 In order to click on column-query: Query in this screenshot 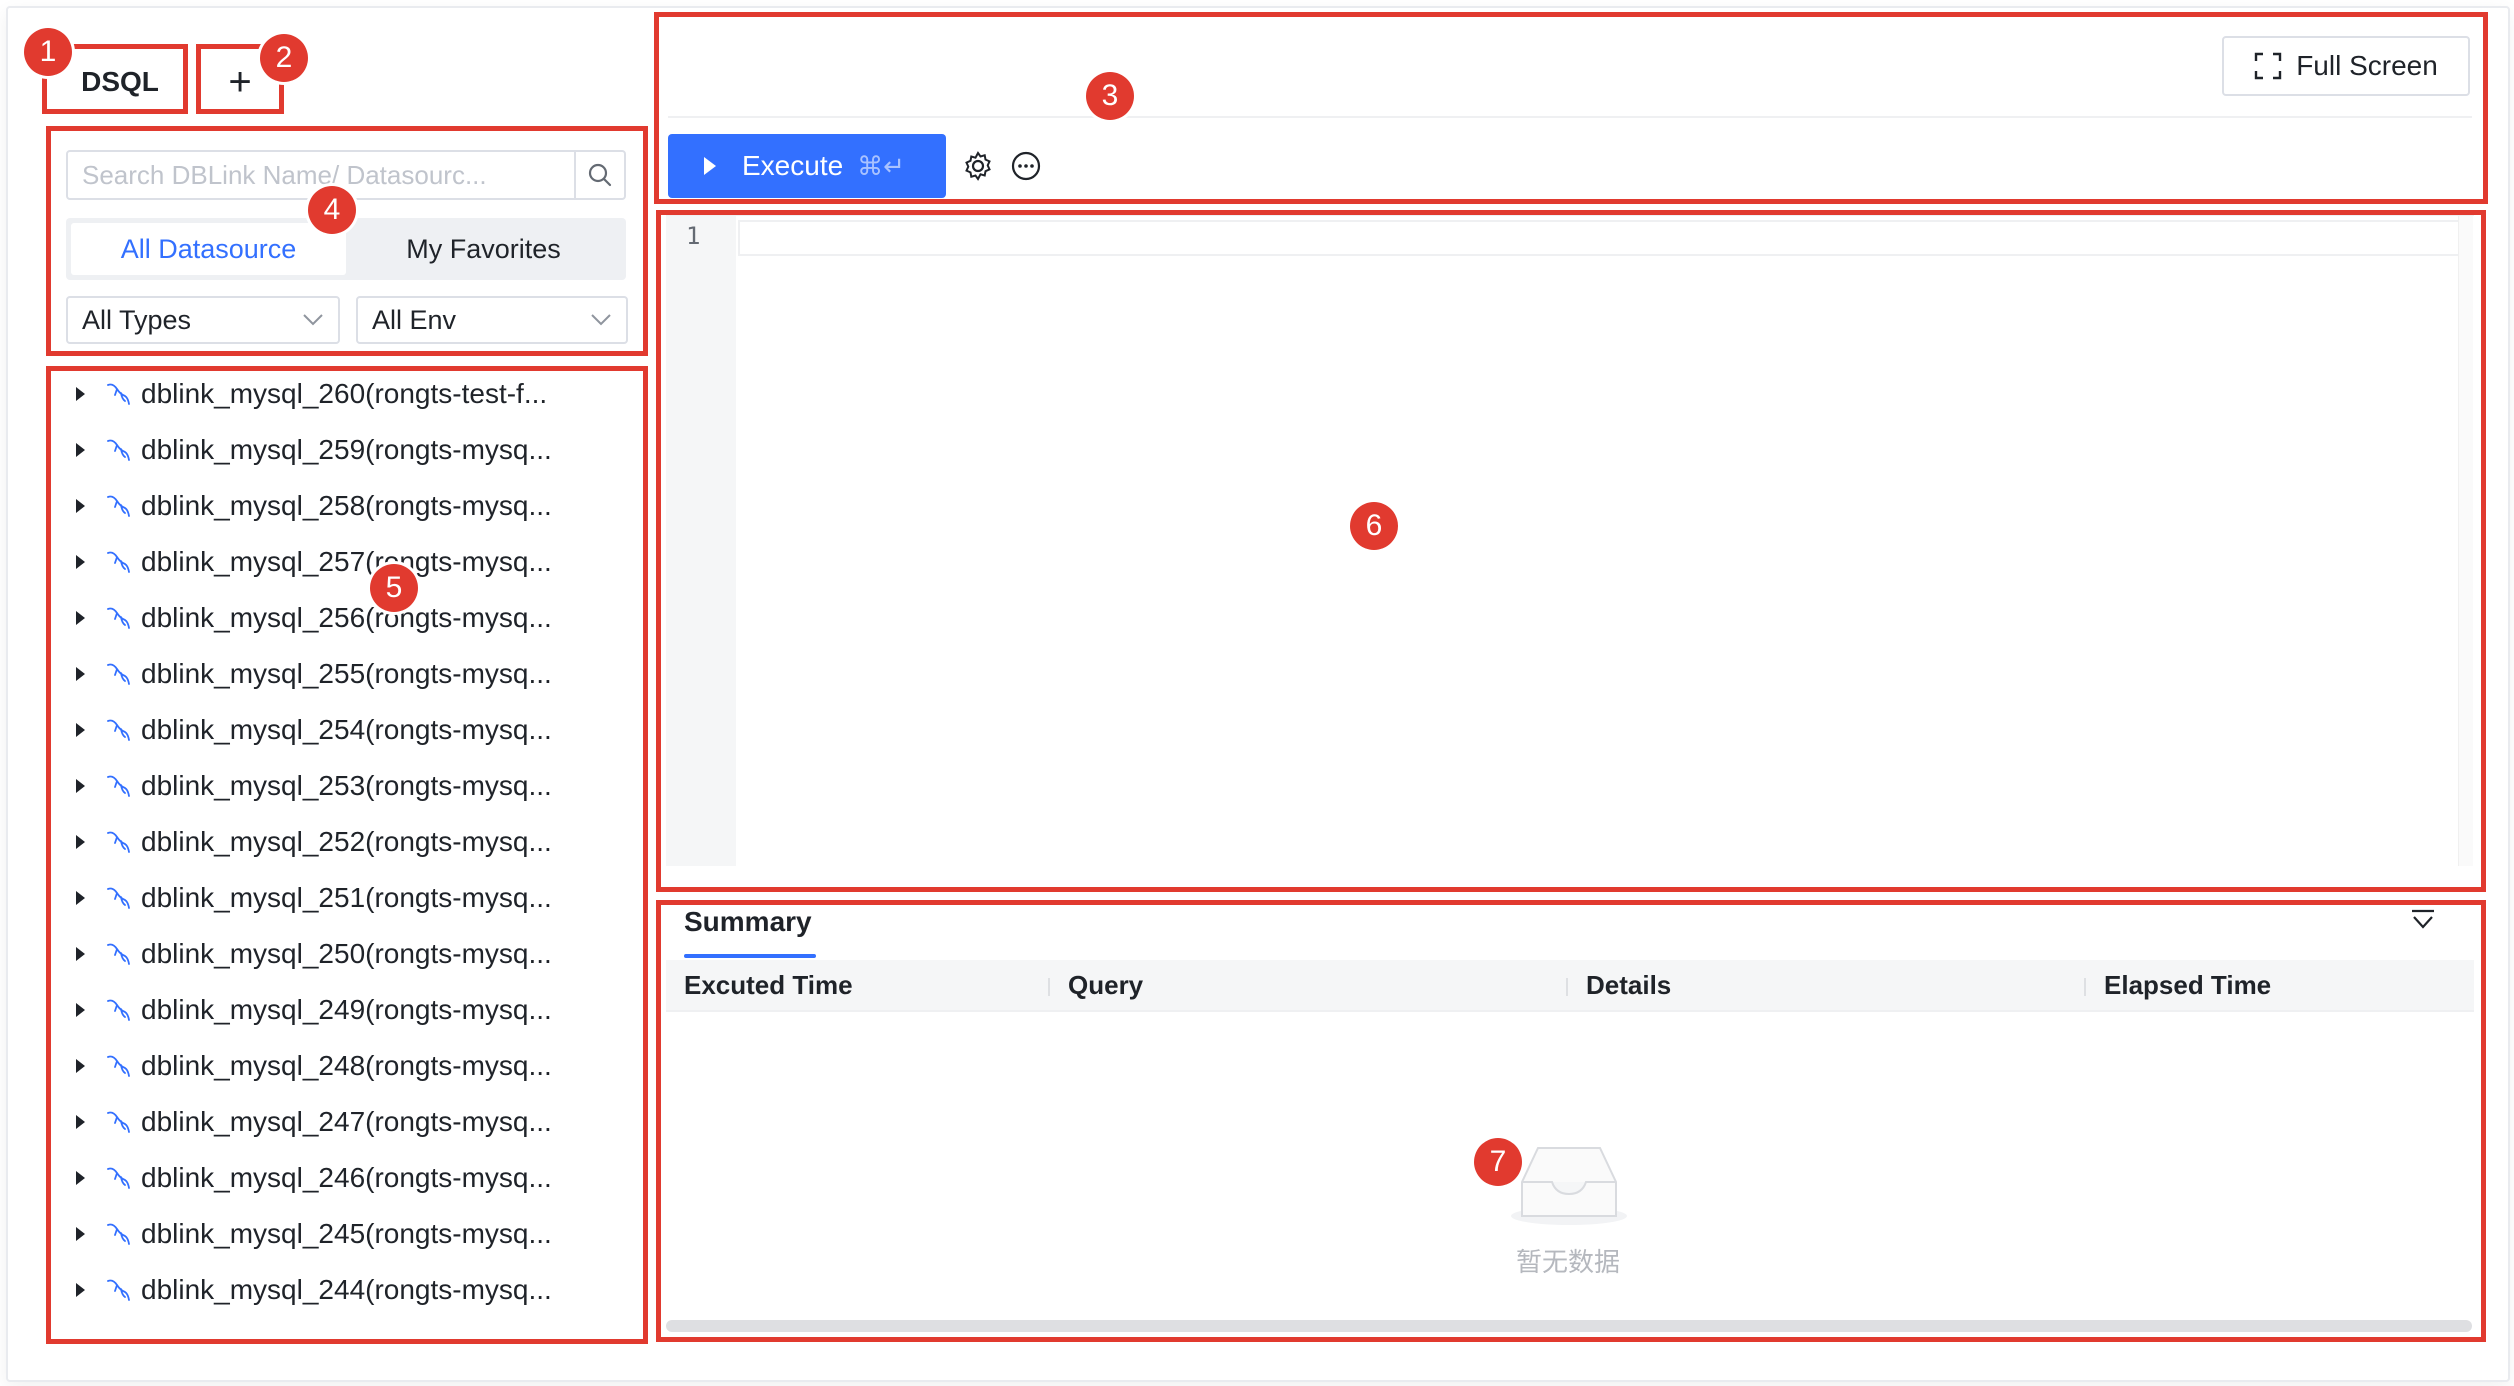, I will do `click(1105, 985)`.